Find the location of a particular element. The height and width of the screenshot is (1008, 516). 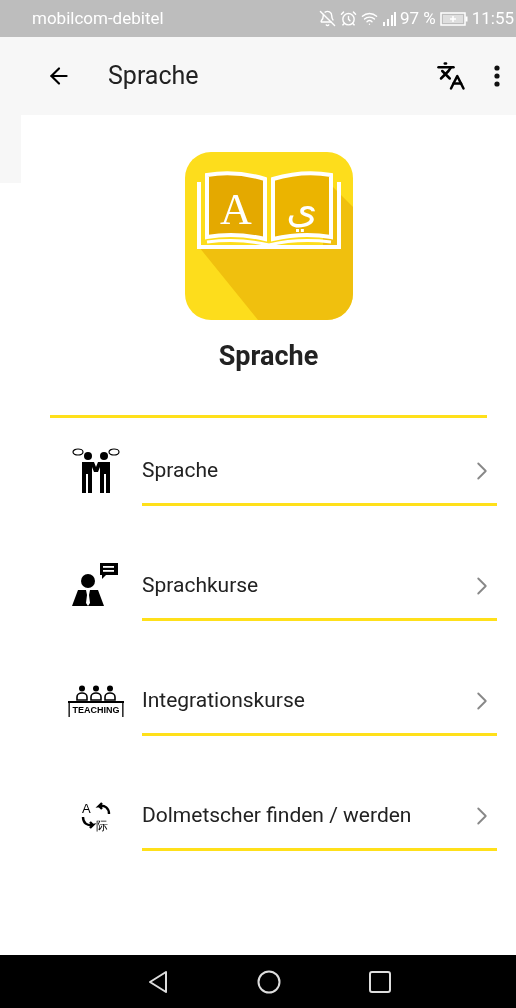

menu-item: Sprache is located at coordinates (273, 470).